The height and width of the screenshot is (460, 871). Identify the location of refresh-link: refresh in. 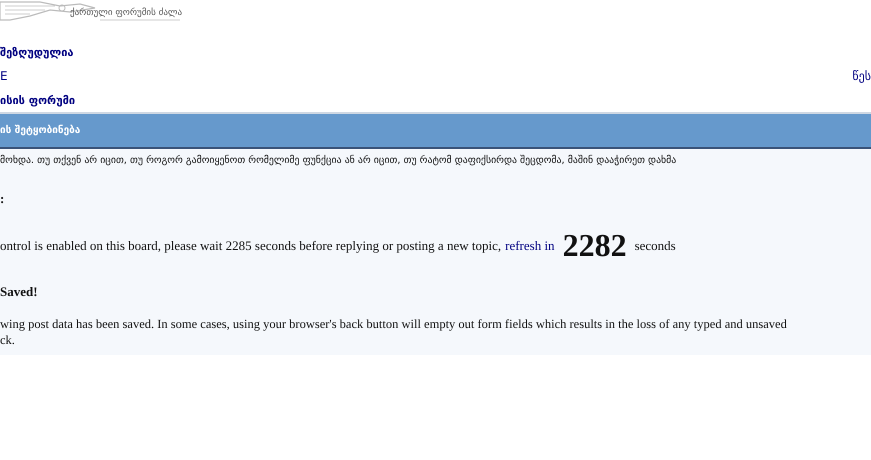
(530, 246).